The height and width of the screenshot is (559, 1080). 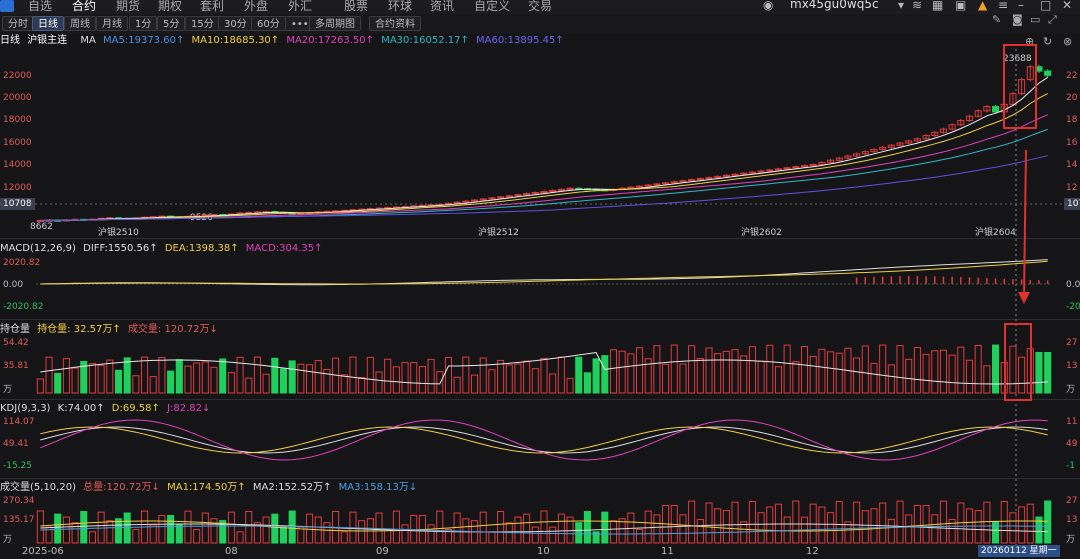 I want to click on kdj-k-line, so click(x=544, y=440).